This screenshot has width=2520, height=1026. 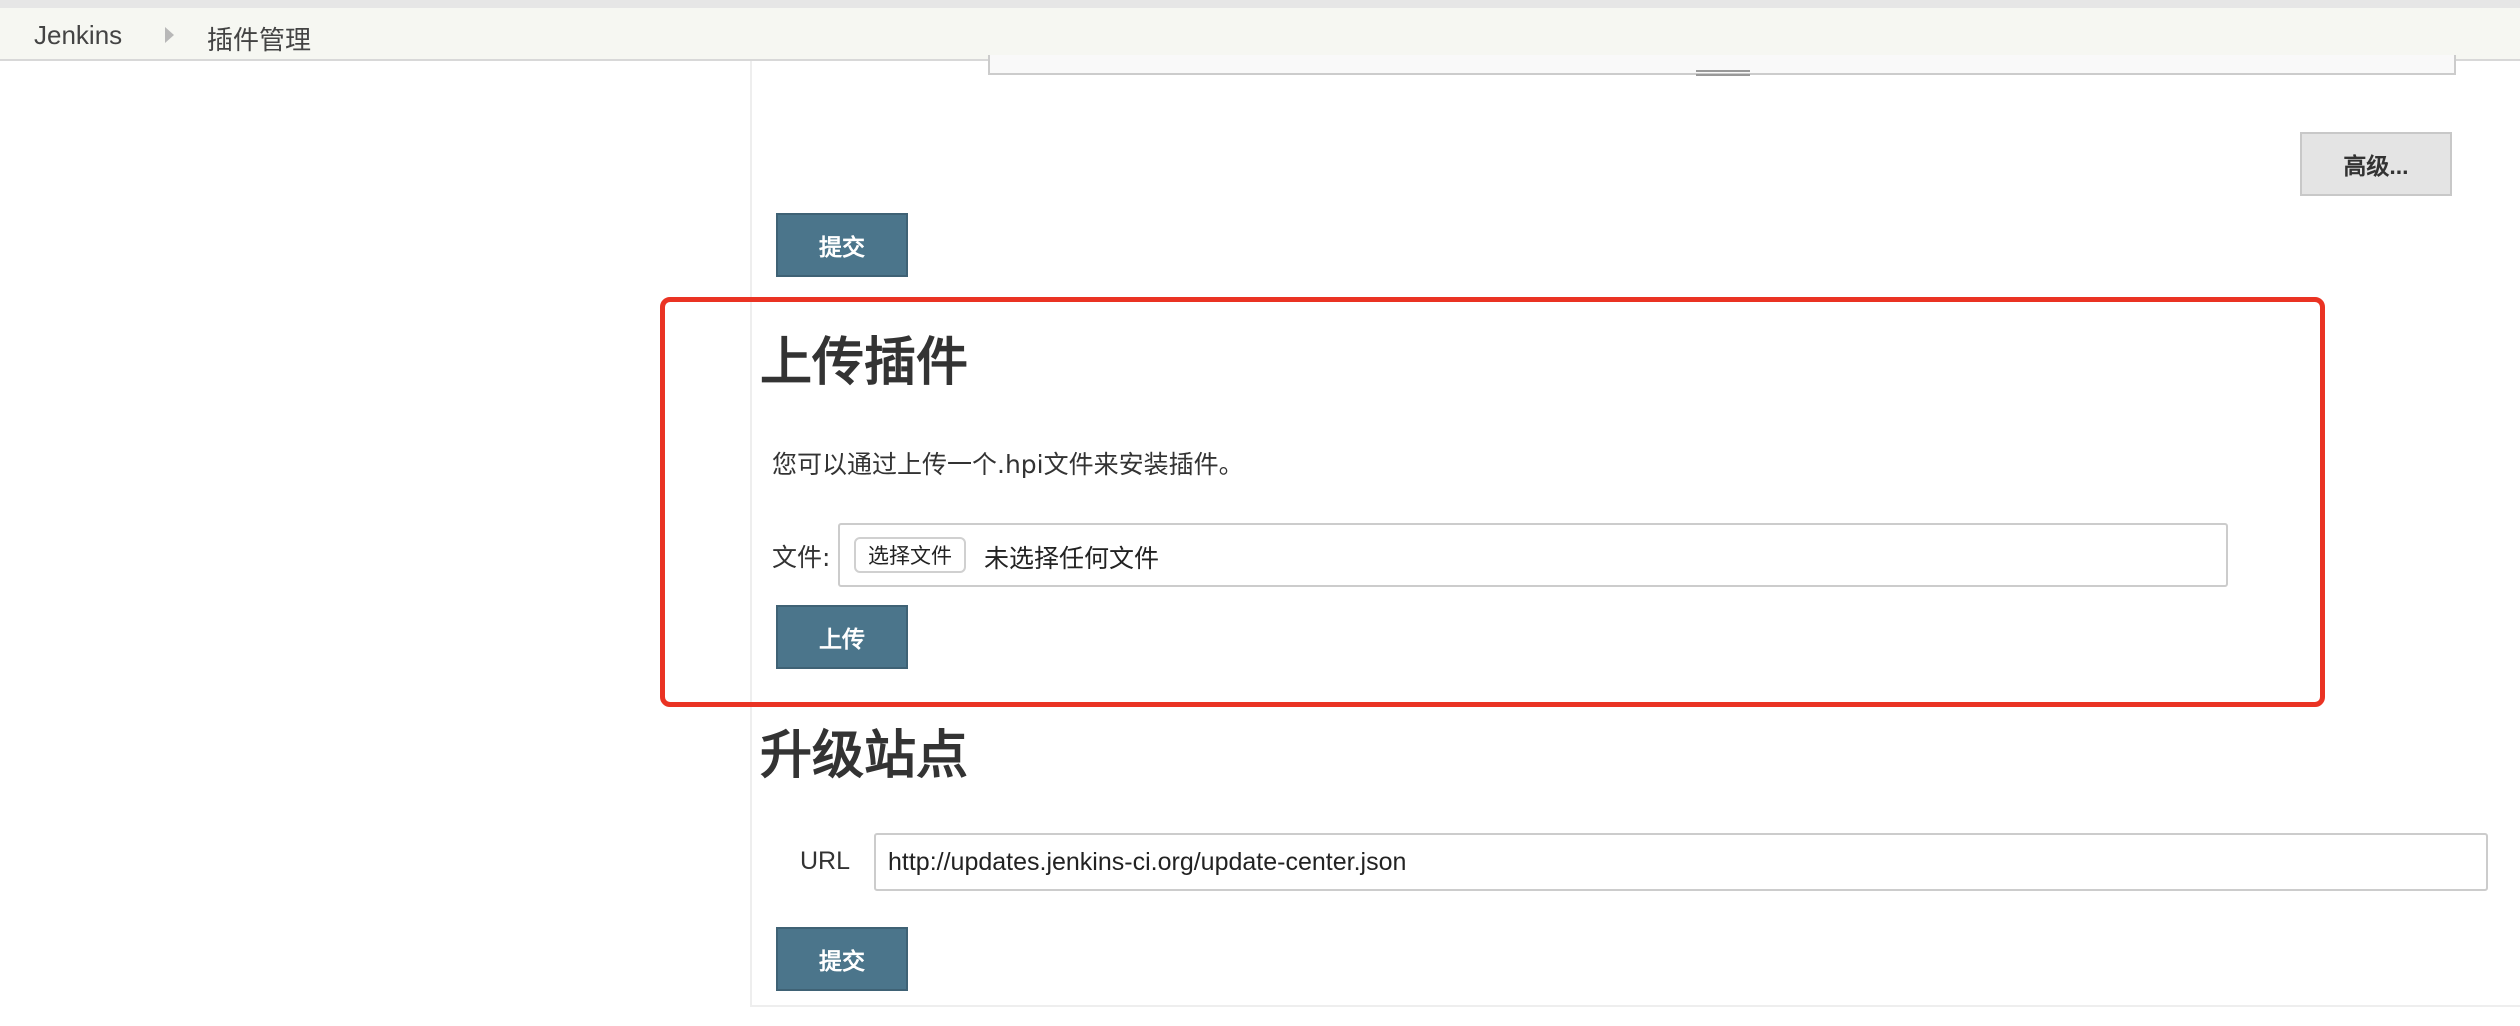 What do you see at coordinates (1008, 464) in the screenshot?
I see `upload-plugin-description: 您可以通过上传一个.hpi文件来安装插件。` at bounding box center [1008, 464].